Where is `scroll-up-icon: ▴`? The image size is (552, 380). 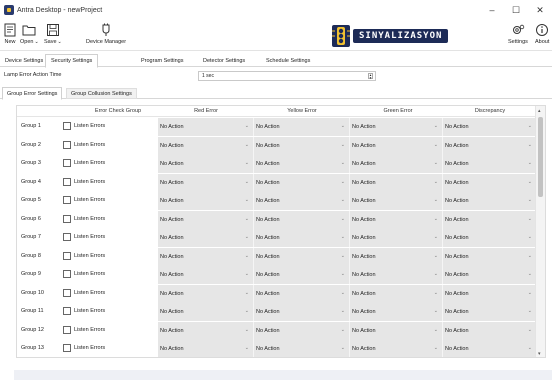
scroll-up-icon: ▴ is located at coordinates (539, 111).